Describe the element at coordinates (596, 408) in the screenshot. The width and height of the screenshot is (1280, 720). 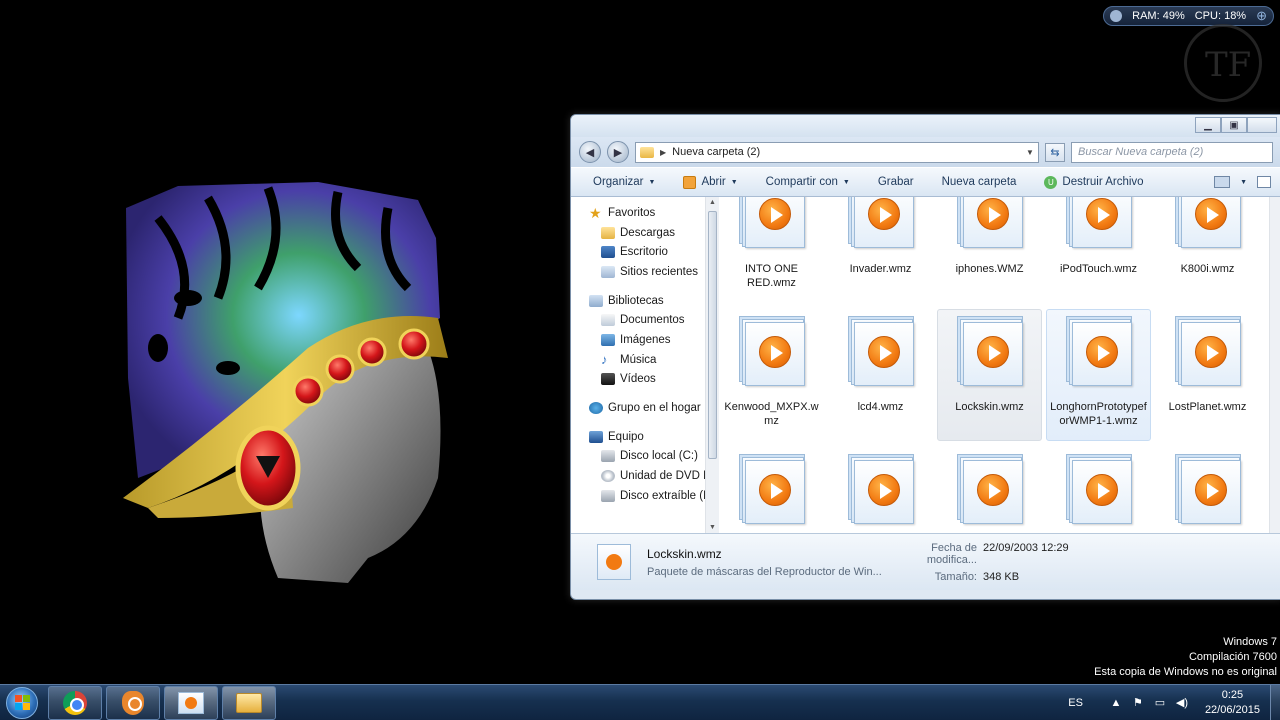
I see `homegroup-icon` at that location.